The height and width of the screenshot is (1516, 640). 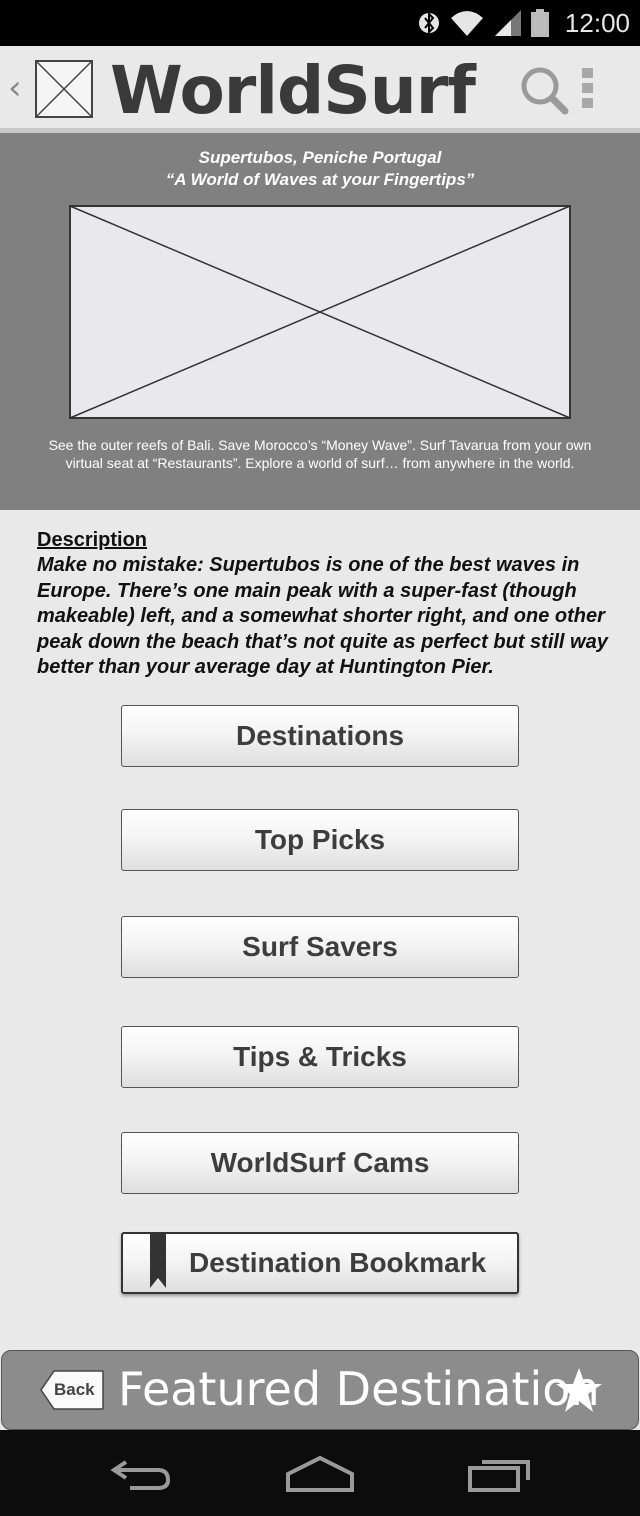 I want to click on hero-image-placeholder, so click(x=320, y=312).